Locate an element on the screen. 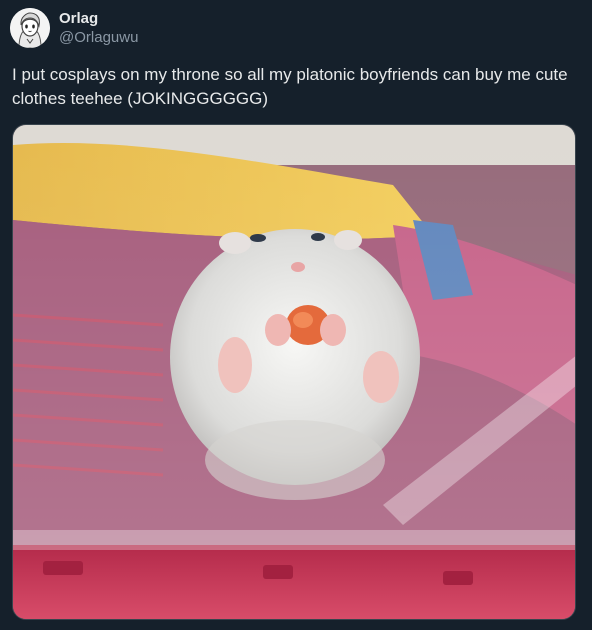  avatar-image is located at coordinates (30, 28).